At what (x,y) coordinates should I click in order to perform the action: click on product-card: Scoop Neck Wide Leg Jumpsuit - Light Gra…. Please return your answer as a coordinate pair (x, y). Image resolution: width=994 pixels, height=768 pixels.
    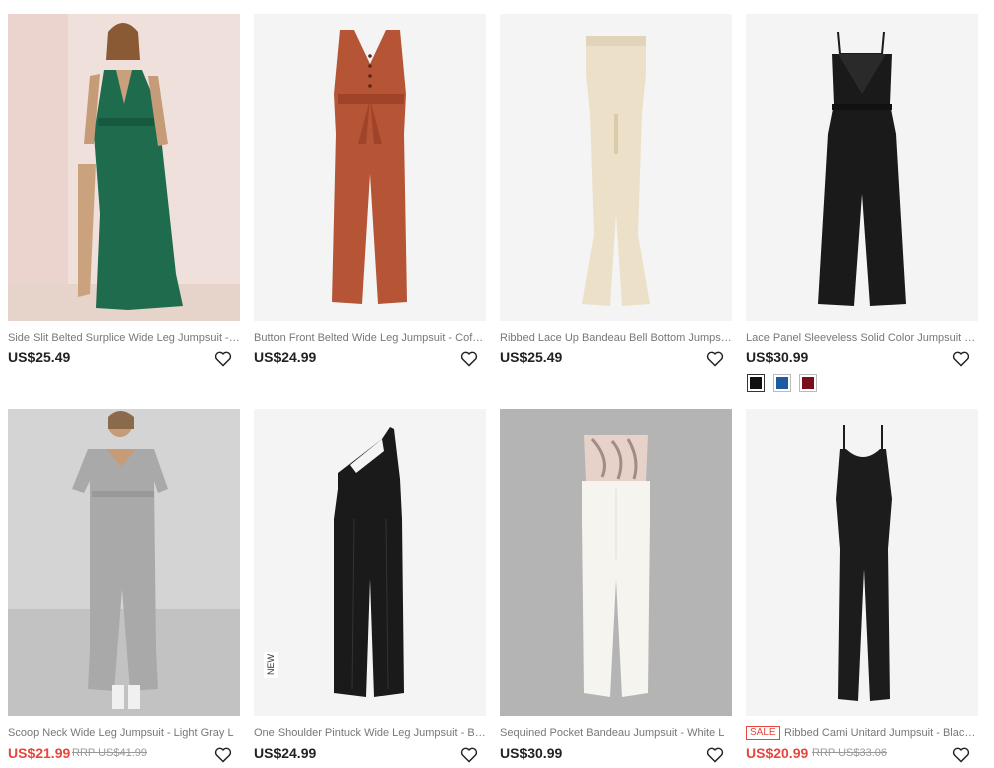
    Looking at the image, I should click on (124, 588).